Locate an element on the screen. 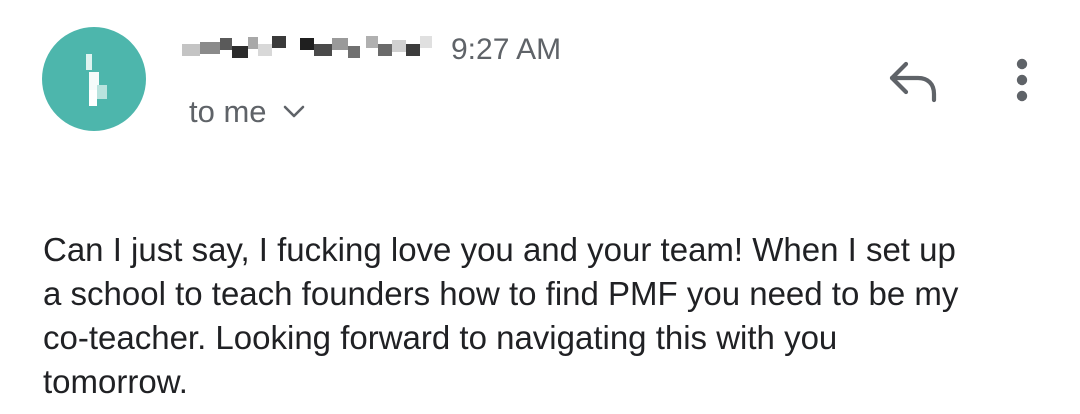 The width and height of the screenshot is (1080, 414). recipients-toggle: to me is located at coordinates (247, 112).